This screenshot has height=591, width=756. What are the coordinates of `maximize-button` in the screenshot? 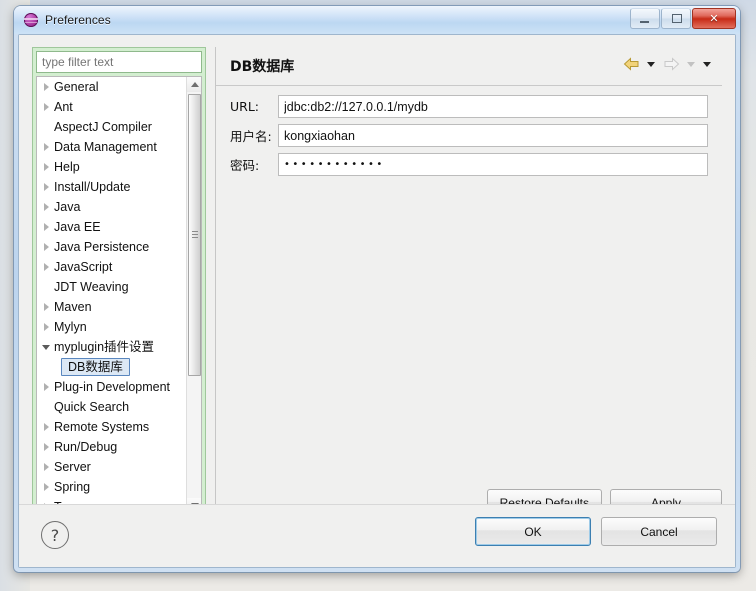 It's located at (676, 18).